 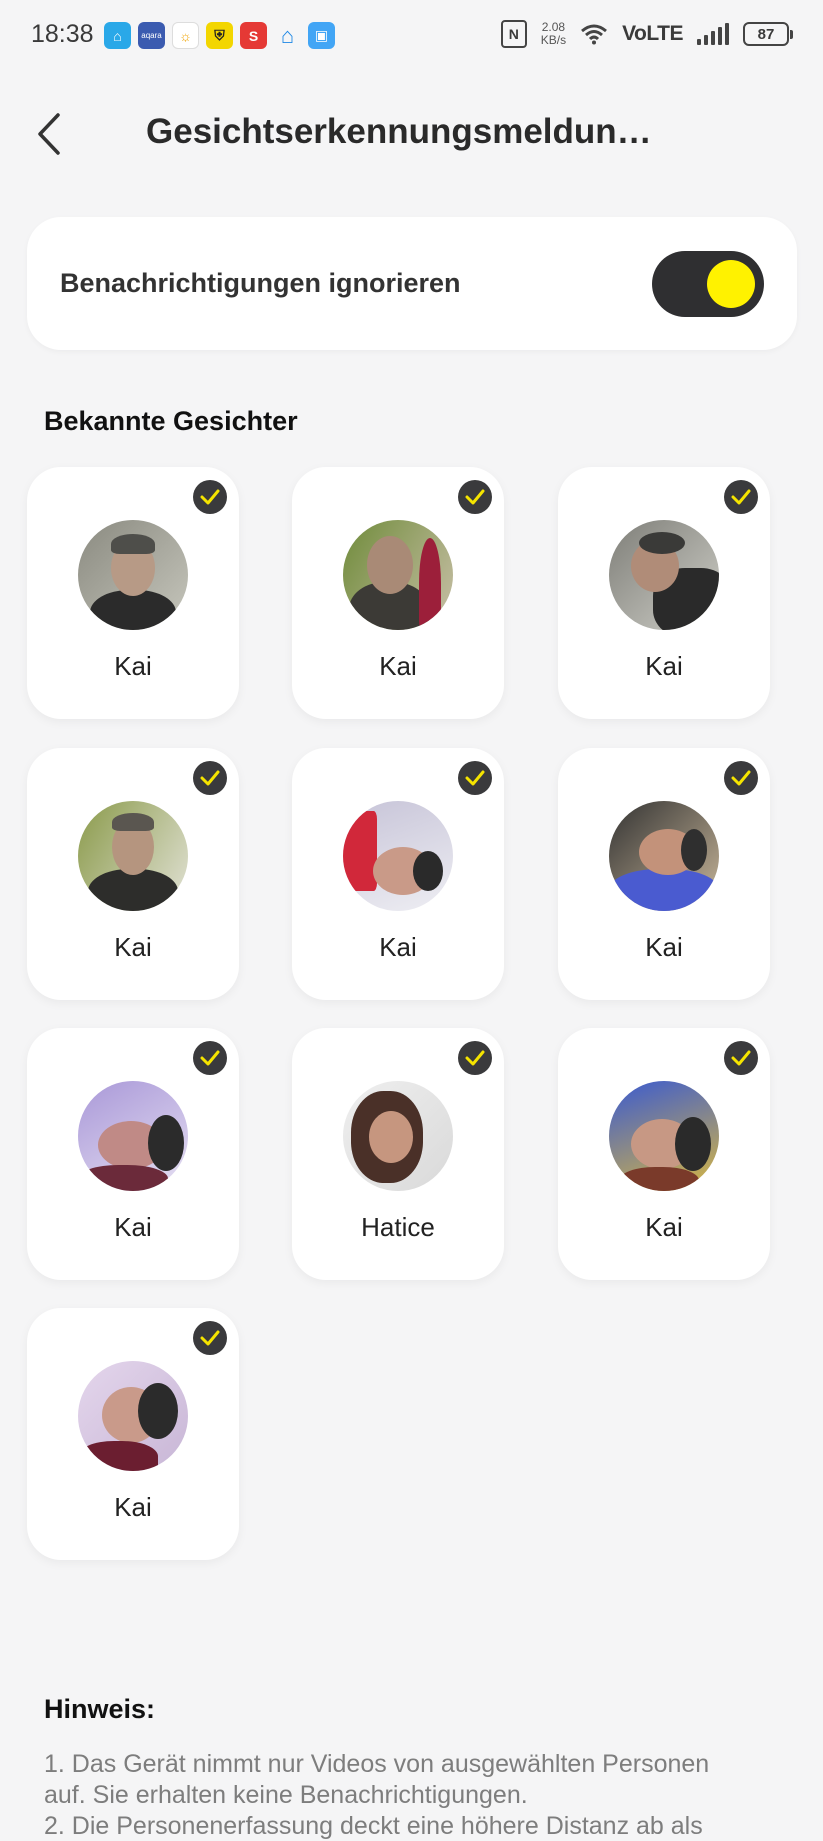 I want to click on home-app-icon: ⌂, so click(x=117, y=35).